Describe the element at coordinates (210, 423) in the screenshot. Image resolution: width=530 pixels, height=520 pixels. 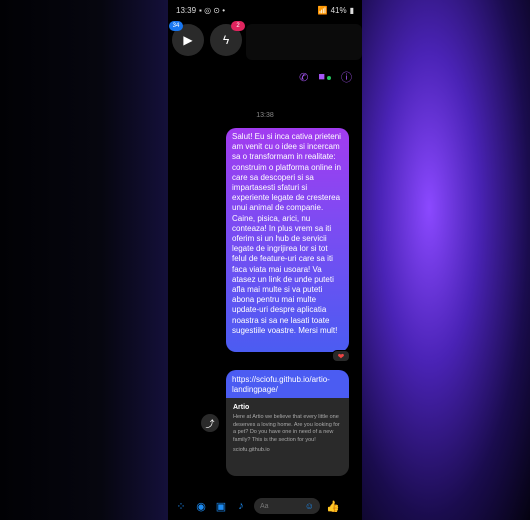
I see `share-icon: ⤴` at that location.